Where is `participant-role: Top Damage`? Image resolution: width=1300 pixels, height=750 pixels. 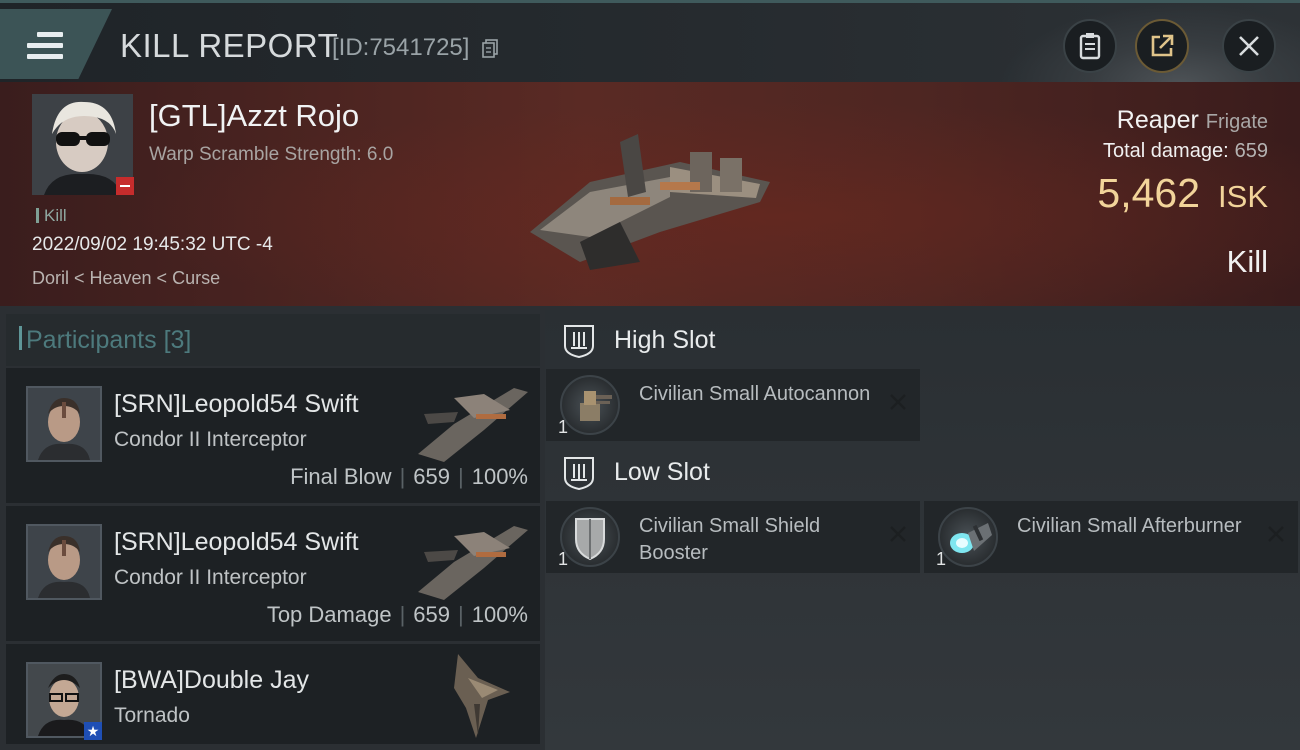
participant-role: Top Damage is located at coordinates (329, 614).